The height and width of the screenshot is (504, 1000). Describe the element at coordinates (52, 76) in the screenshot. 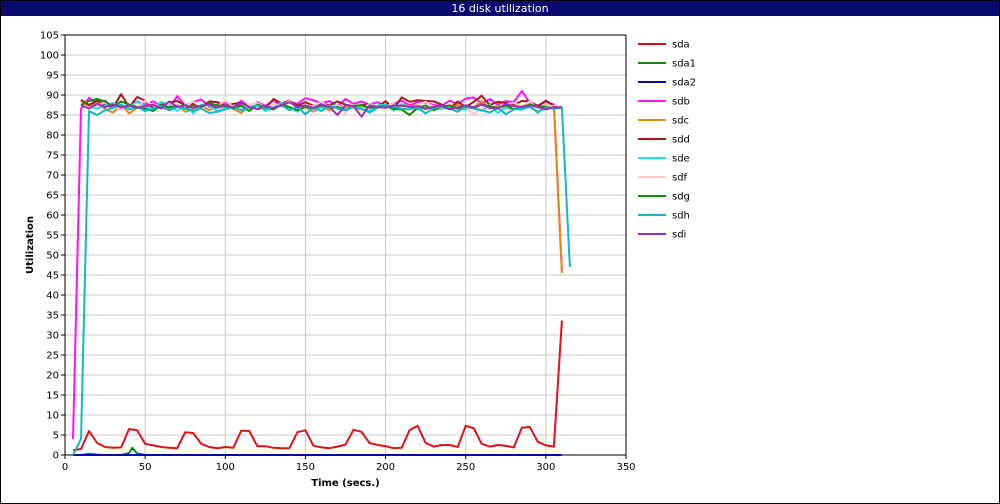

I see `y-tick-label: 95` at that location.